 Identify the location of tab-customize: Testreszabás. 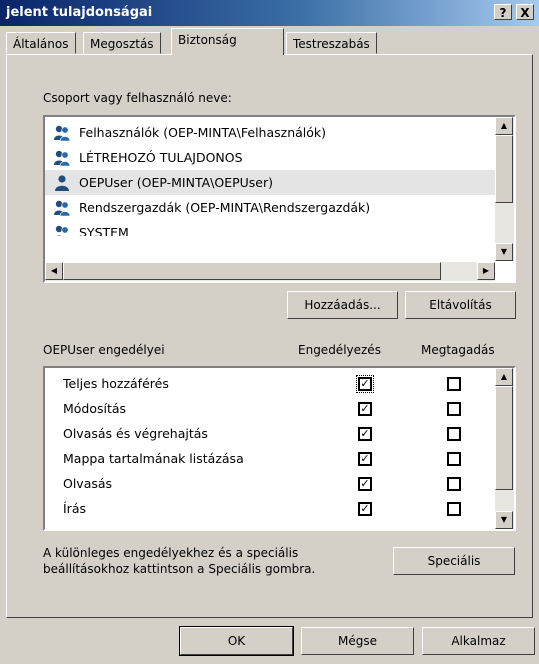
(331, 43).